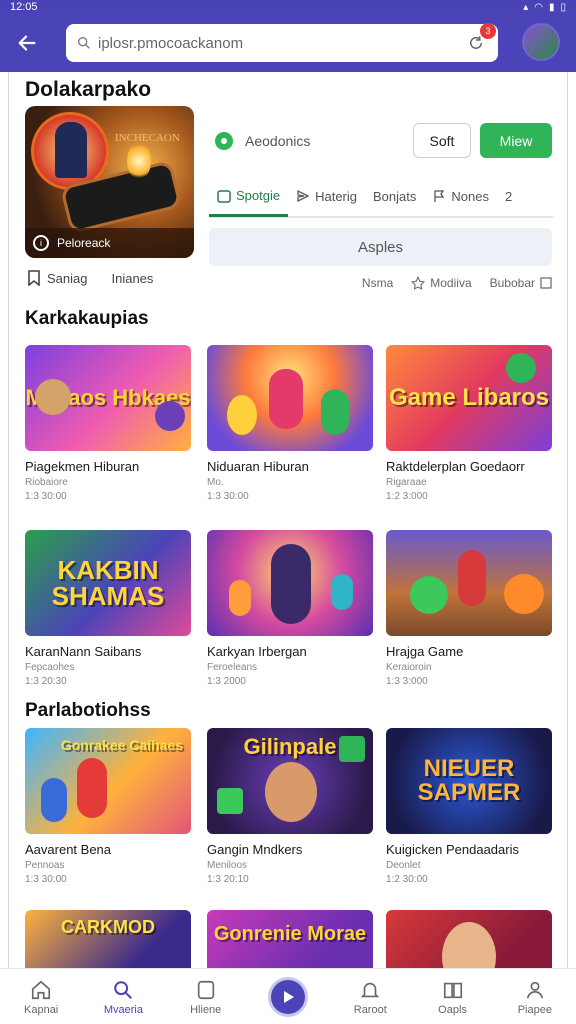  I want to click on game-card: Karkyan Irbergan Feroeleans 1:3 2000, so click(290, 608).